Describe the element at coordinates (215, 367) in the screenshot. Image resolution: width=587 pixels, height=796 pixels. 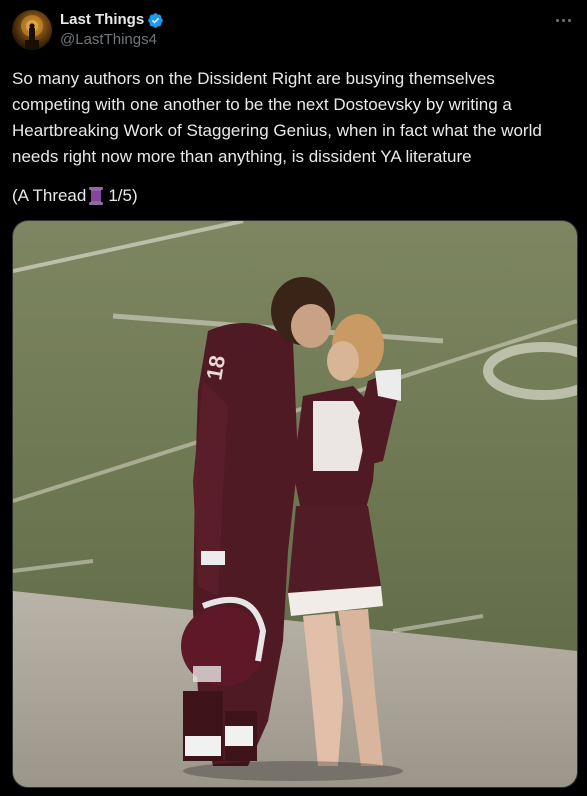
I see `jersey-number: 18` at that location.